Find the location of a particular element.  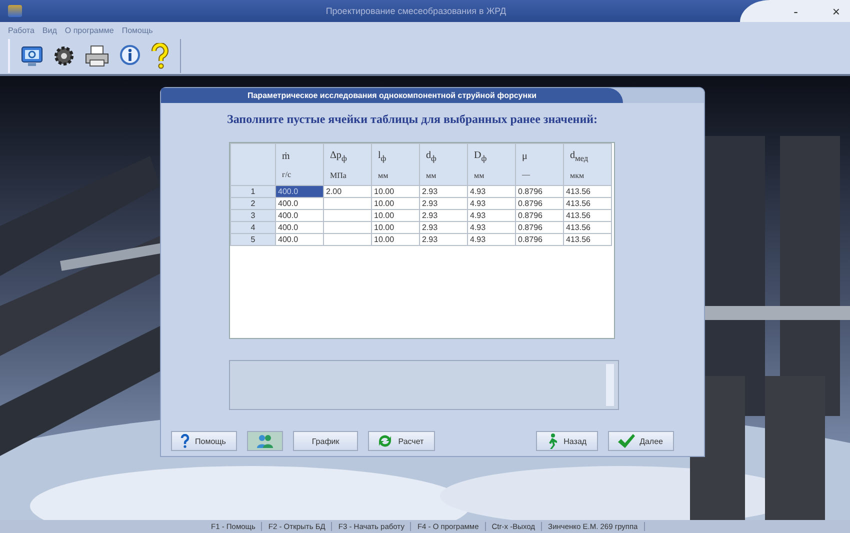

row-header: 2 is located at coordinates (253, 204).